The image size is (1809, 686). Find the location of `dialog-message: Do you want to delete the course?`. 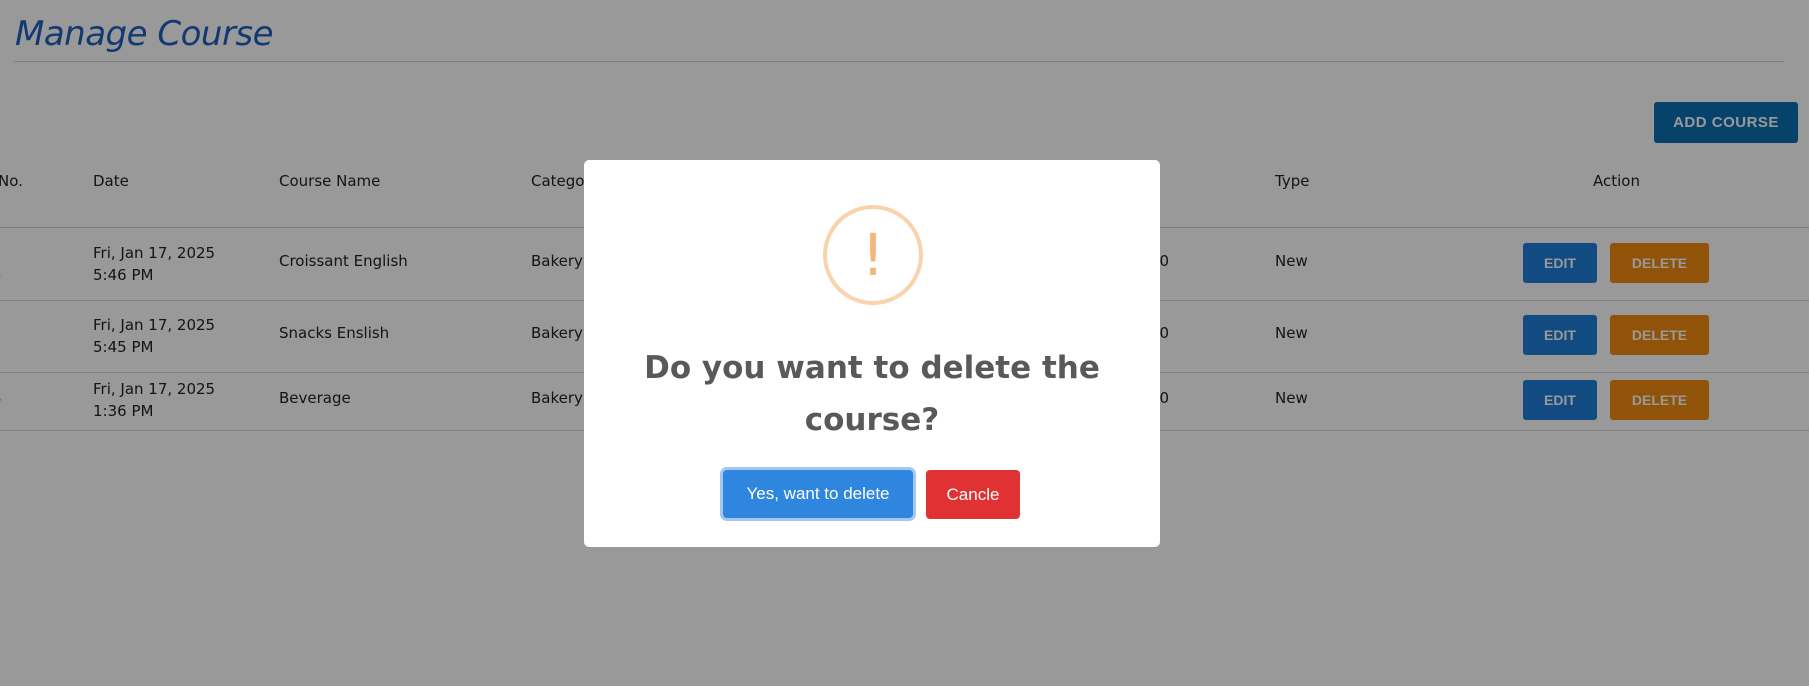

dialog-message: Do you want to delete the course? is located at coordinates (872, 394).